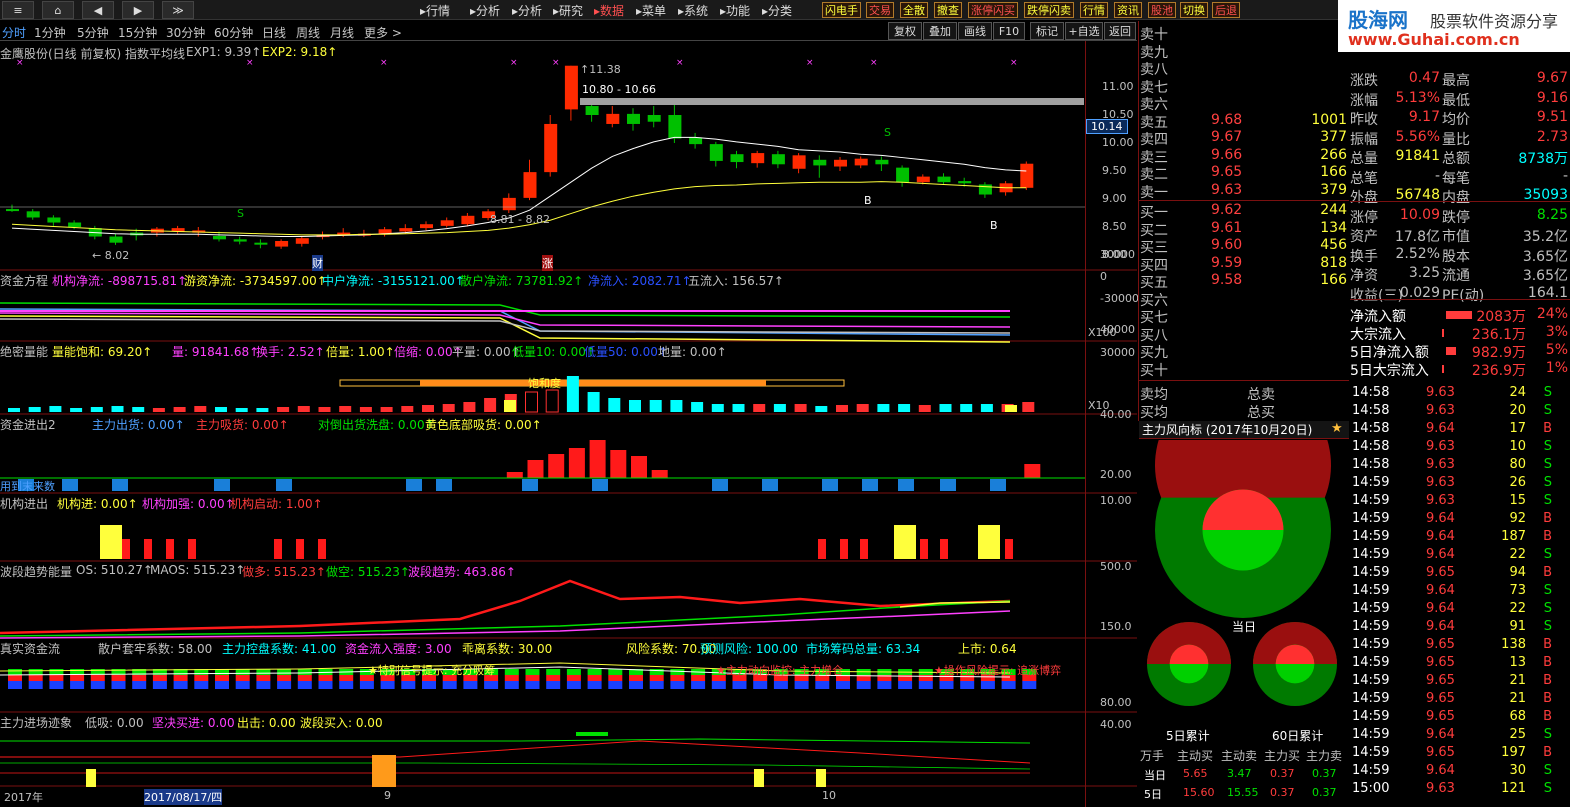 This screenshot has width=1570, height=807. What do you see at coordinates (1244, 264) in the screenshot?
I see `bid-row: 买四 9.59 818` at bounding box center [1244, 264].